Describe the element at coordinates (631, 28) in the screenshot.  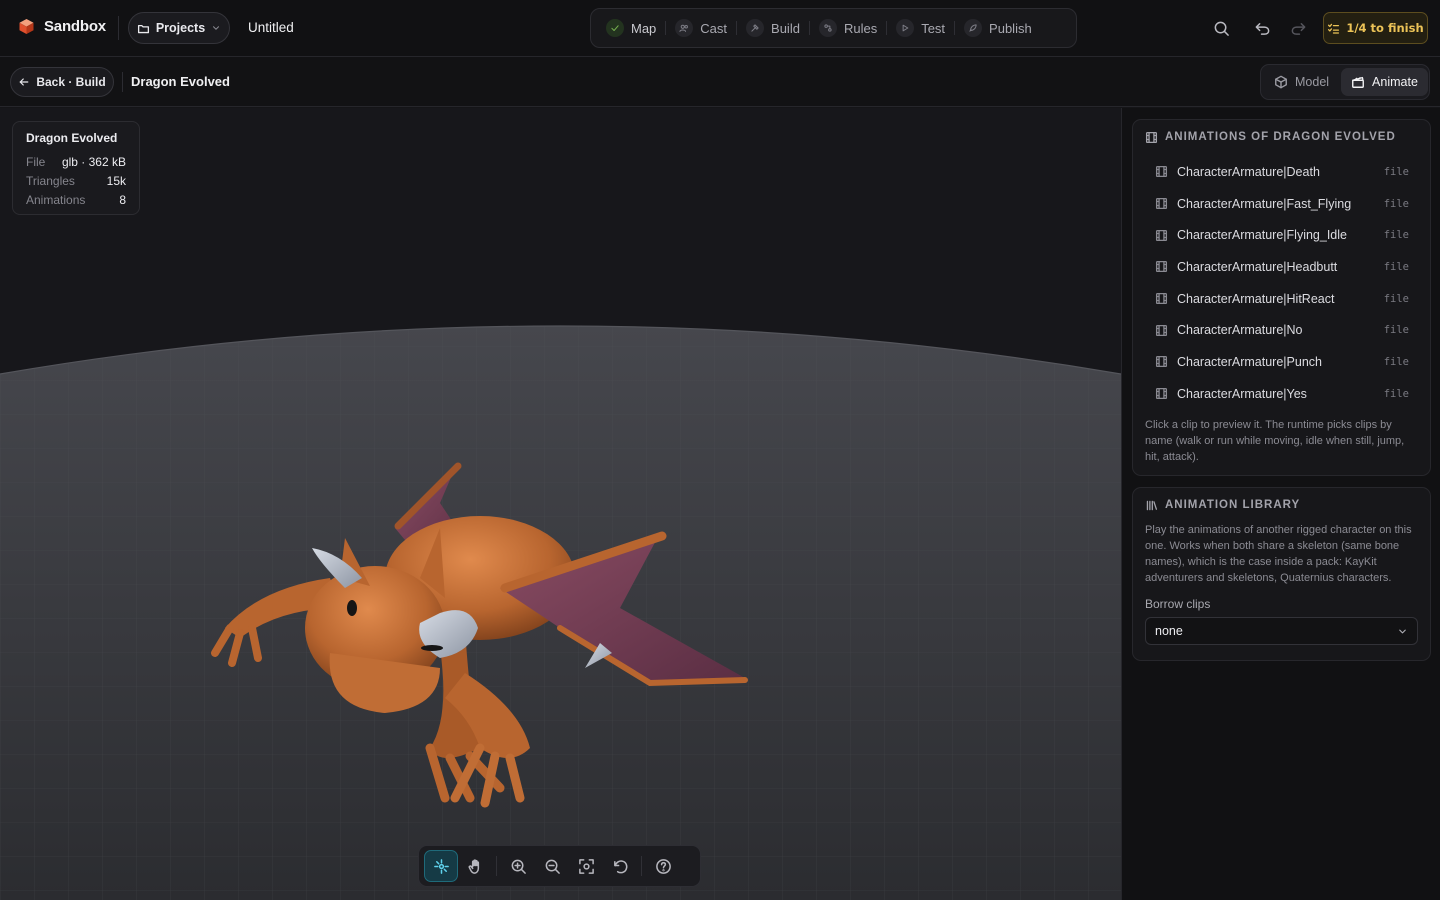
I see `step-map: Map` at that location.